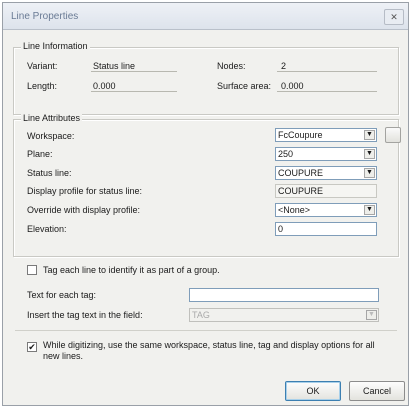  What do you see at coordinates (104, 86) in the screenshot?
I see `length-value: 0.000` at bounding box center [104, 86].